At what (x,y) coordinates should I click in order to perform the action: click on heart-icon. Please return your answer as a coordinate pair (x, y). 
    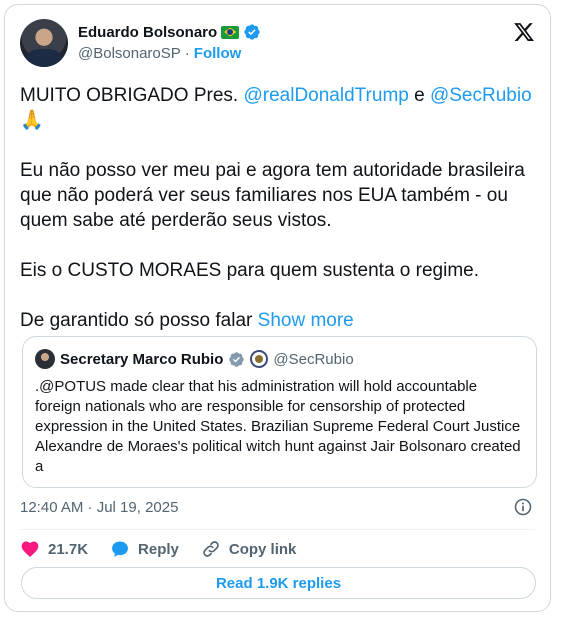
    Looking at the image, I should click on (30, 549).